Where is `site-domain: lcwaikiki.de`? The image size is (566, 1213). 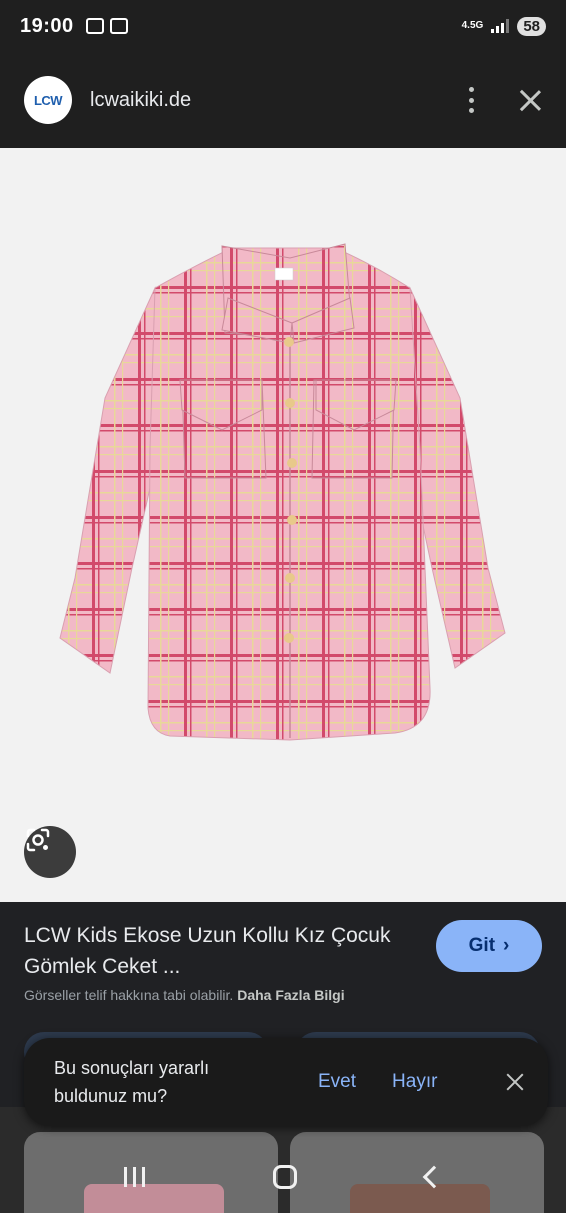
site-domain: lcwaikiki.de is located at coordinates (140, 100).